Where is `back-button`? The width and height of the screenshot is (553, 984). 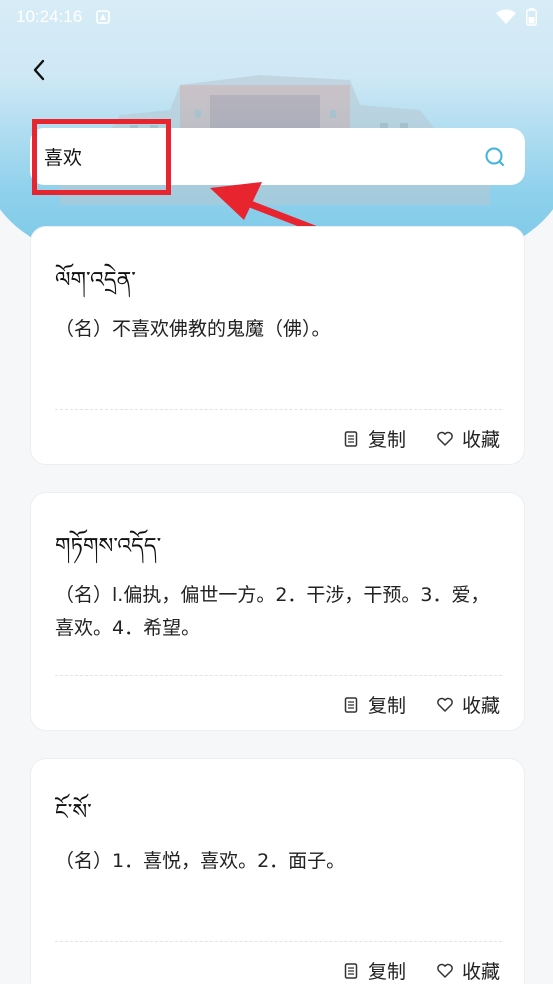 back-button is located at coordinates (39, 70).